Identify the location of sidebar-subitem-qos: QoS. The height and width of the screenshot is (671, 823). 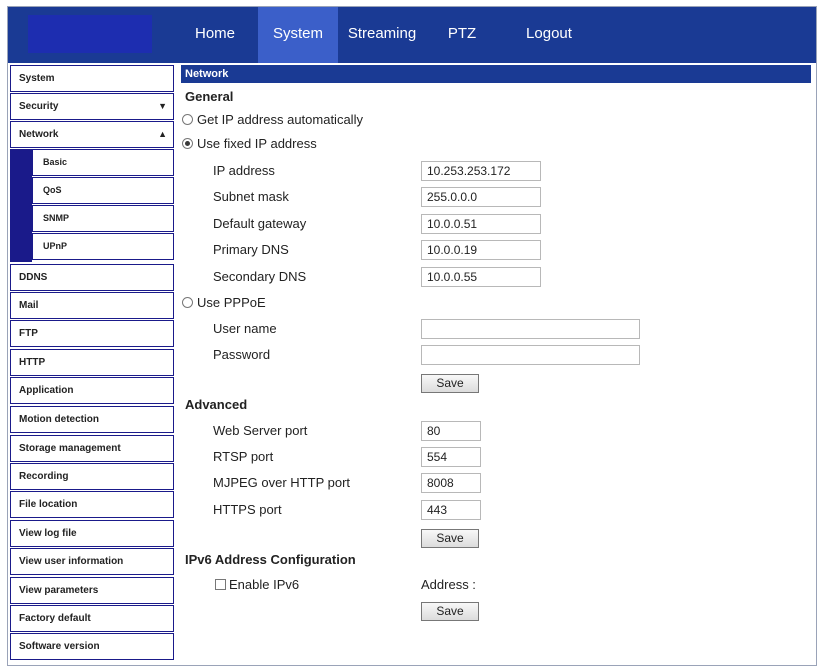
(103, 190).